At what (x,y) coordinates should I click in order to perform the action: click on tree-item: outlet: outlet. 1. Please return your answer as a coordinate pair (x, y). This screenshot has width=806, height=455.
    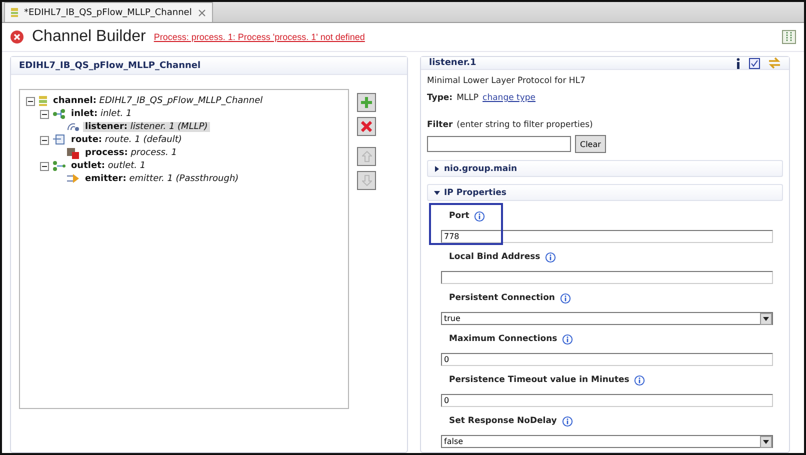
    Looking at the image, I should click on (108, 165).